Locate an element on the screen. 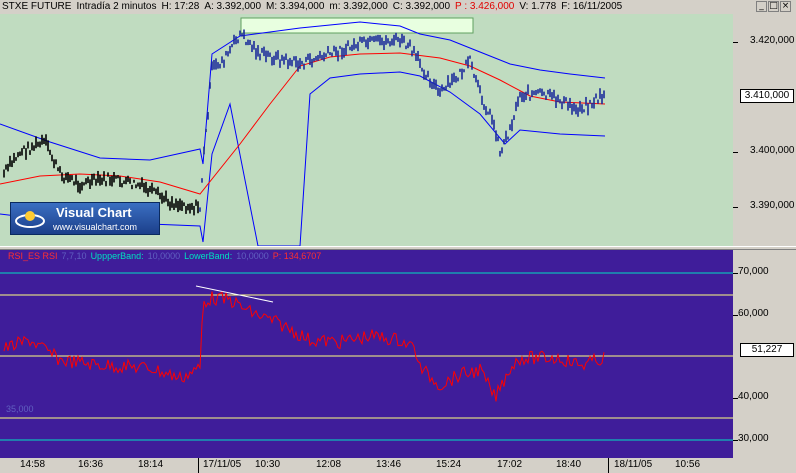 This screenshot has width=796, height=473. min-label: m: 3.392,000 is located at coordinates (358, 6).